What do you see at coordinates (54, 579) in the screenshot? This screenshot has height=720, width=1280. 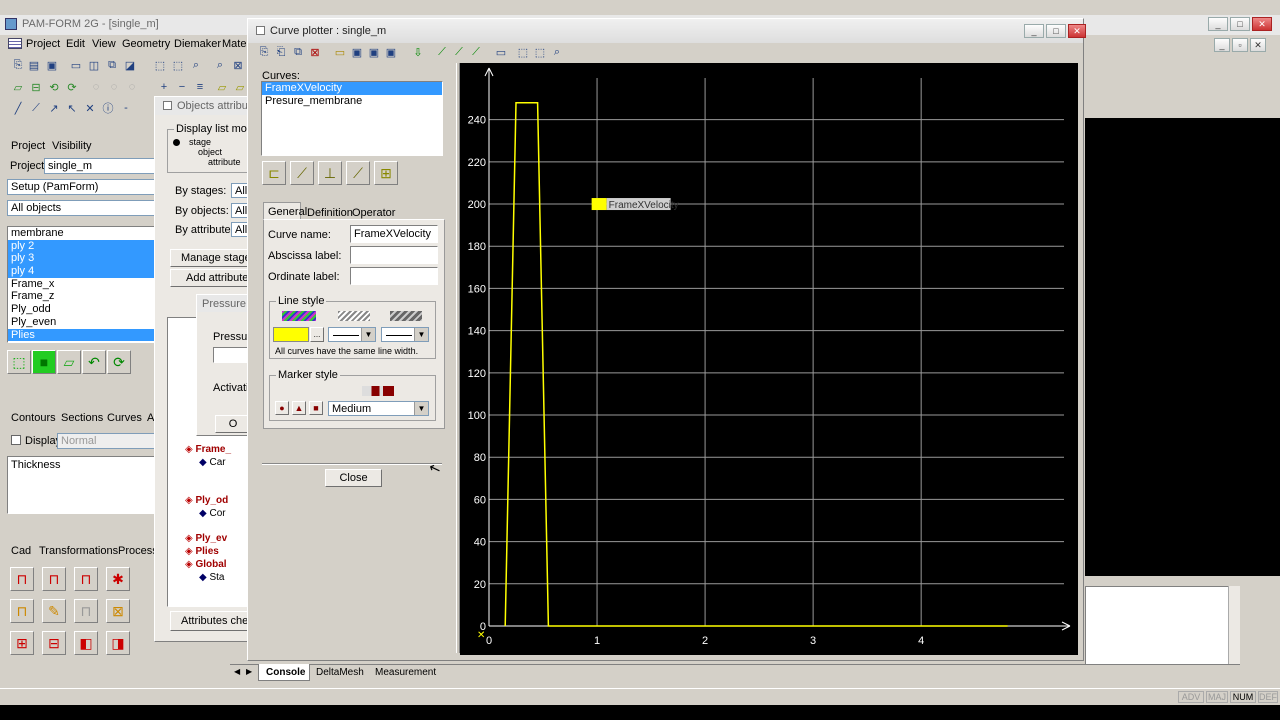 I see `cad-icon-2: ⊓` at bounding box center [54, 579].